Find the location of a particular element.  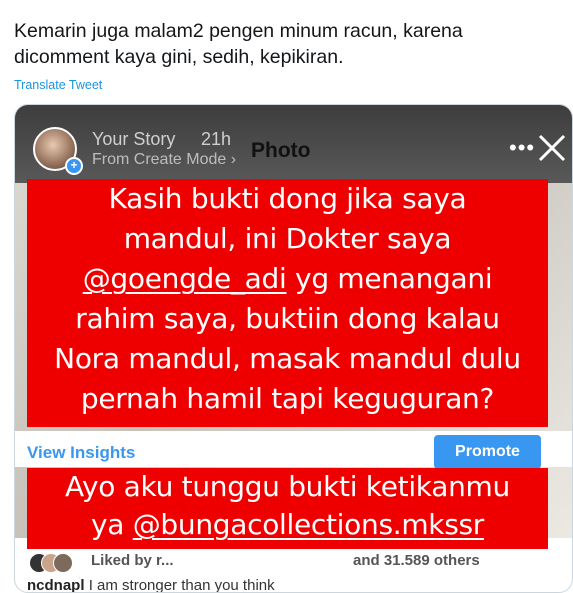

add-story-icon: + is located at coordinates (74, 166).